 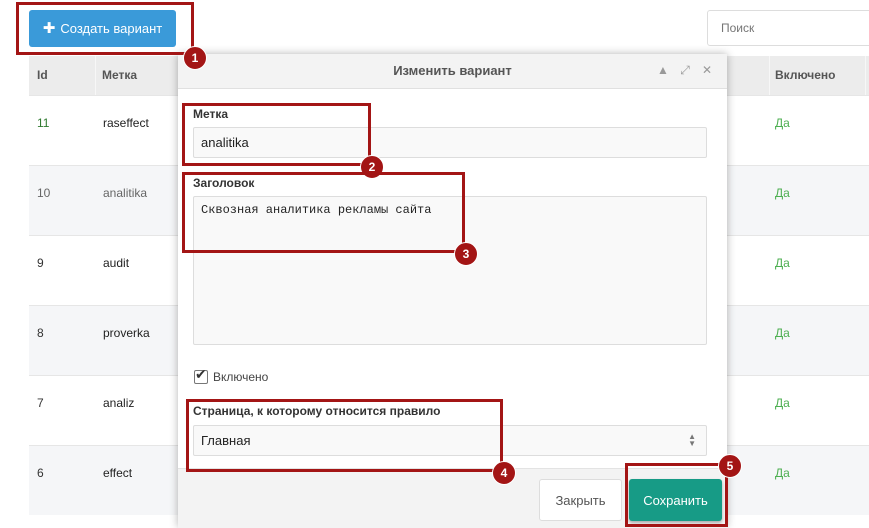 I want to click on modal-title: Изменить вариант, so click(x=452, y=70).